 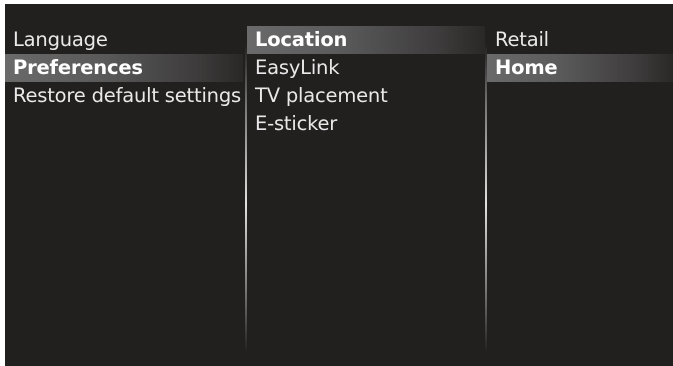 What do you see at coordinates (580, 68) in the screenshot?
I see `option-home: Home` at bounding box center [580, 68].